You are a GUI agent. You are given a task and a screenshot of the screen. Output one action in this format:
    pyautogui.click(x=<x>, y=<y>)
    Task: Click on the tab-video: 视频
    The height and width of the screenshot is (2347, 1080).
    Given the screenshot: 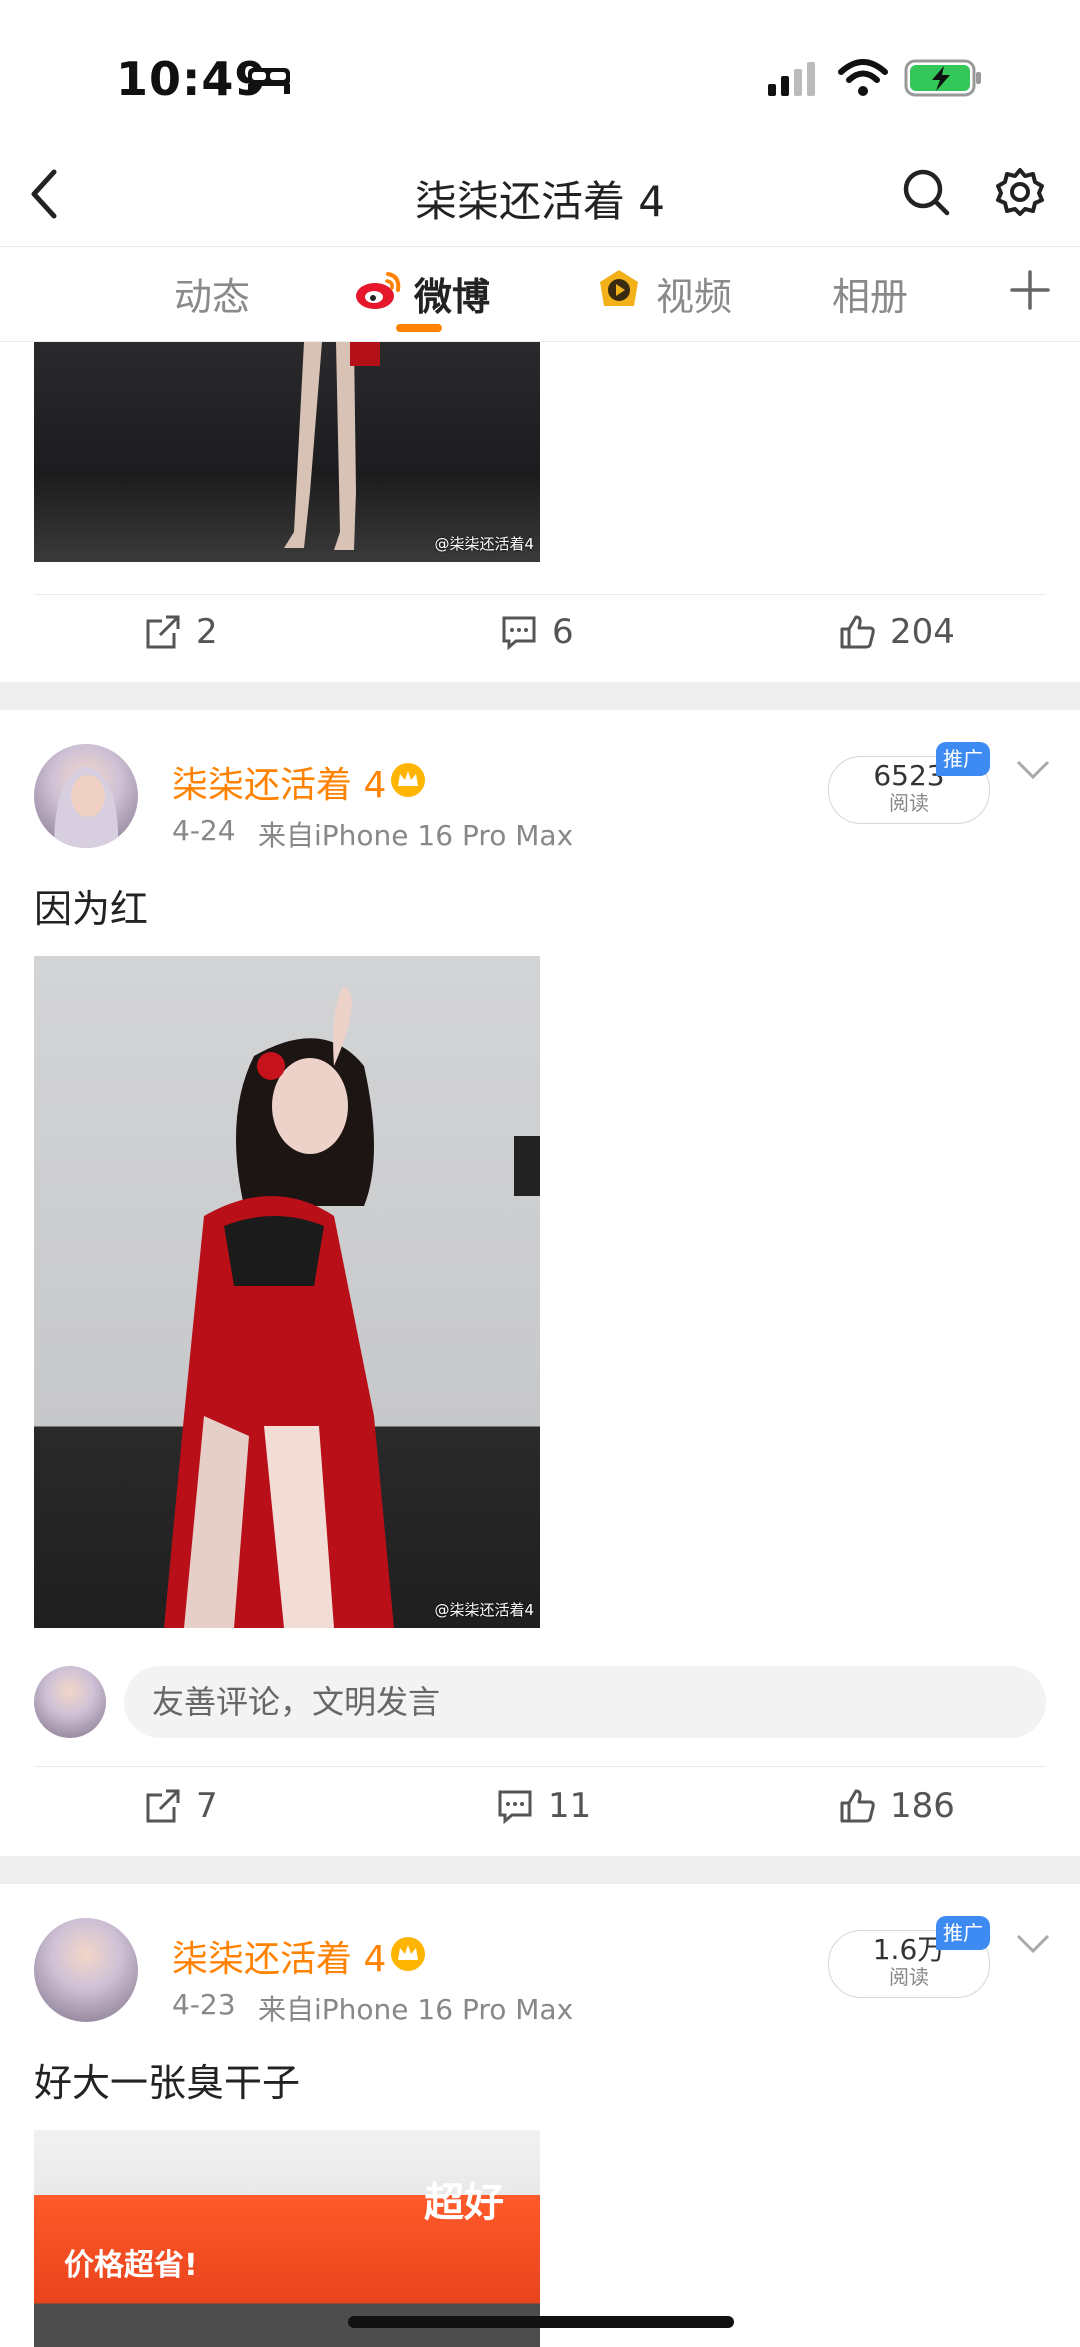 What is the action you would take?
    pyautogui.click(x=694, y=293)
    